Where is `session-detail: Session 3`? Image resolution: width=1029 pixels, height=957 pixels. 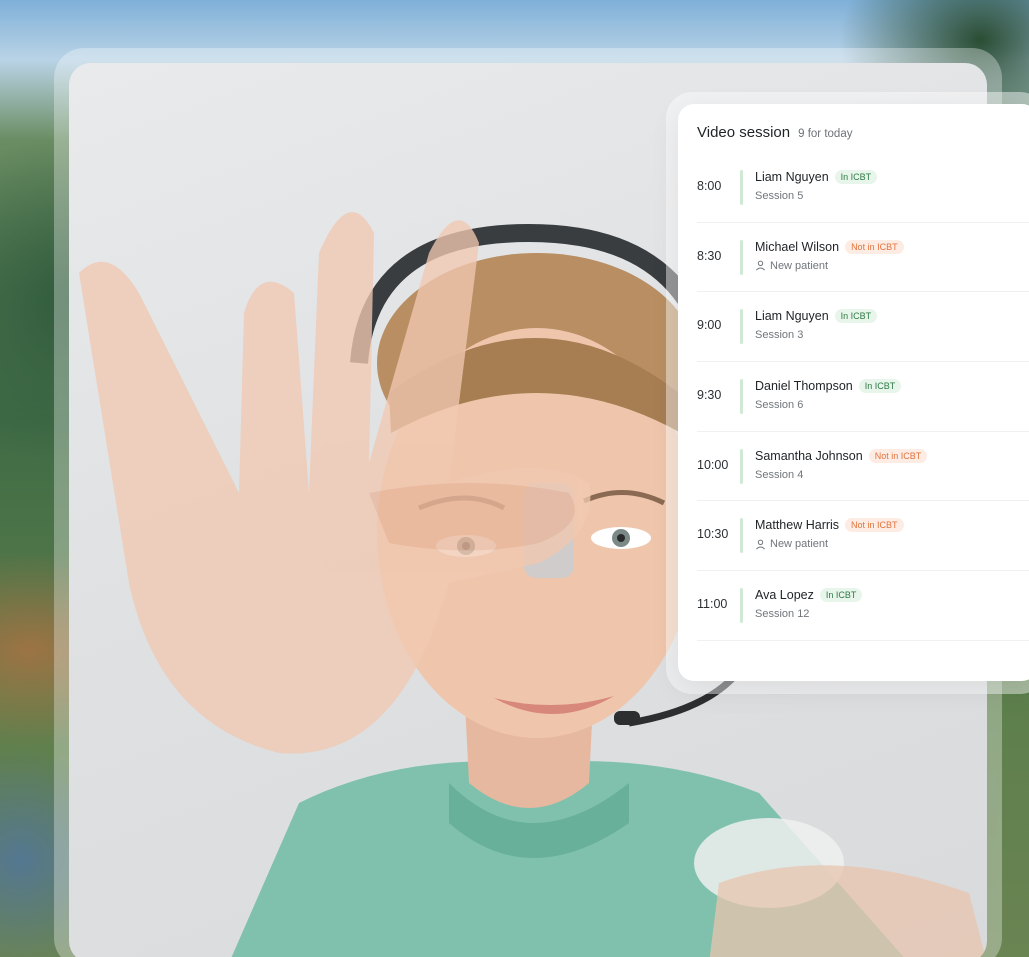
session-detail: Session 3 is located at coordinates (779, 335).